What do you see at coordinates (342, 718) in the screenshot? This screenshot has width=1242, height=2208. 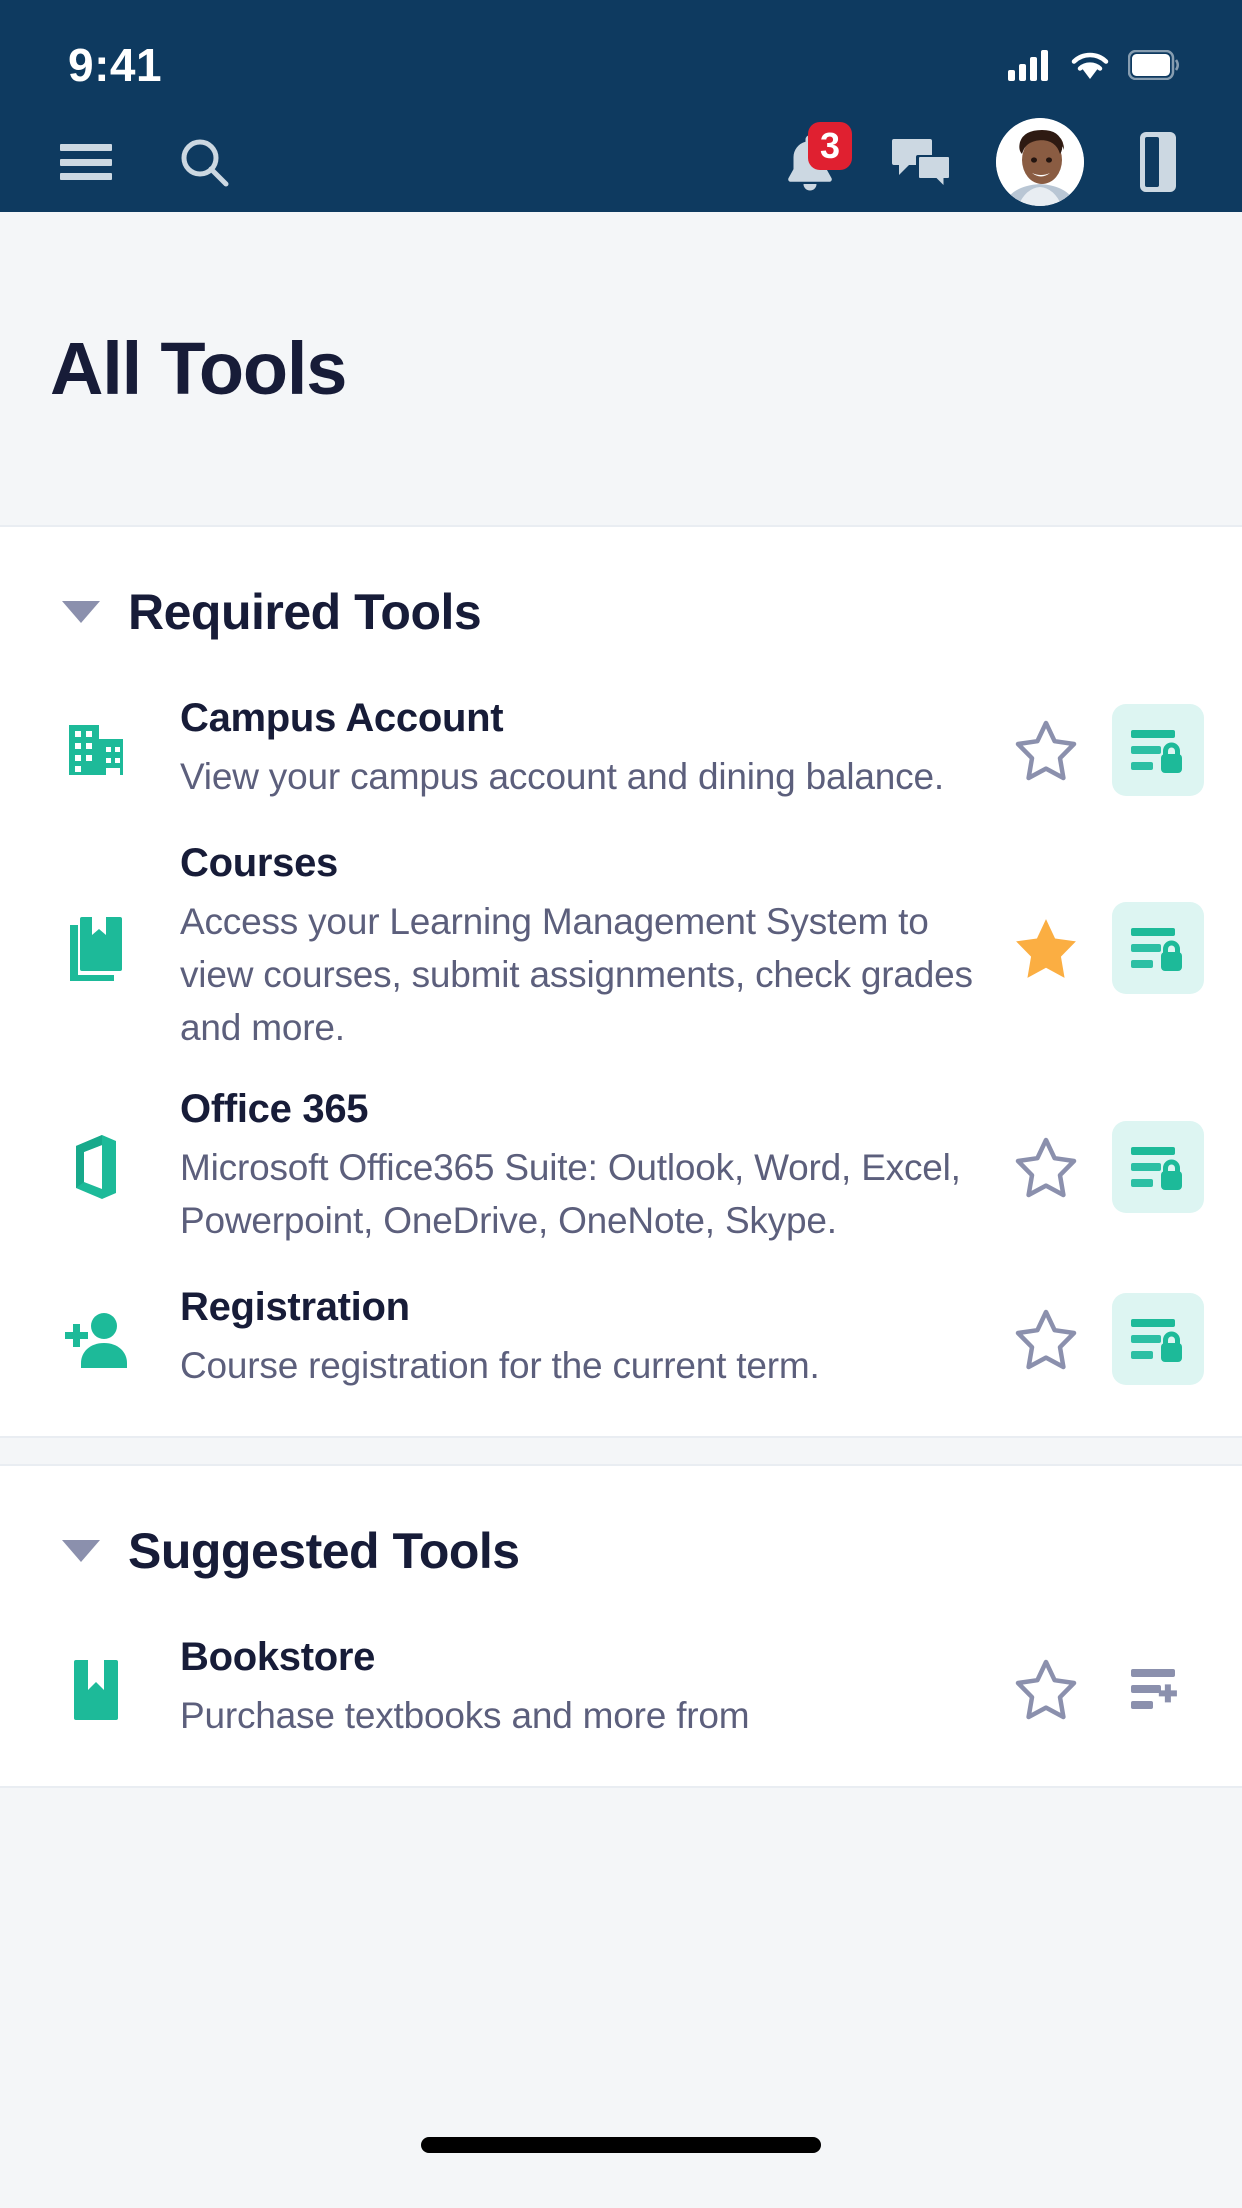 I see `tool-name: Campus Account` at bounding box center [342, 718].